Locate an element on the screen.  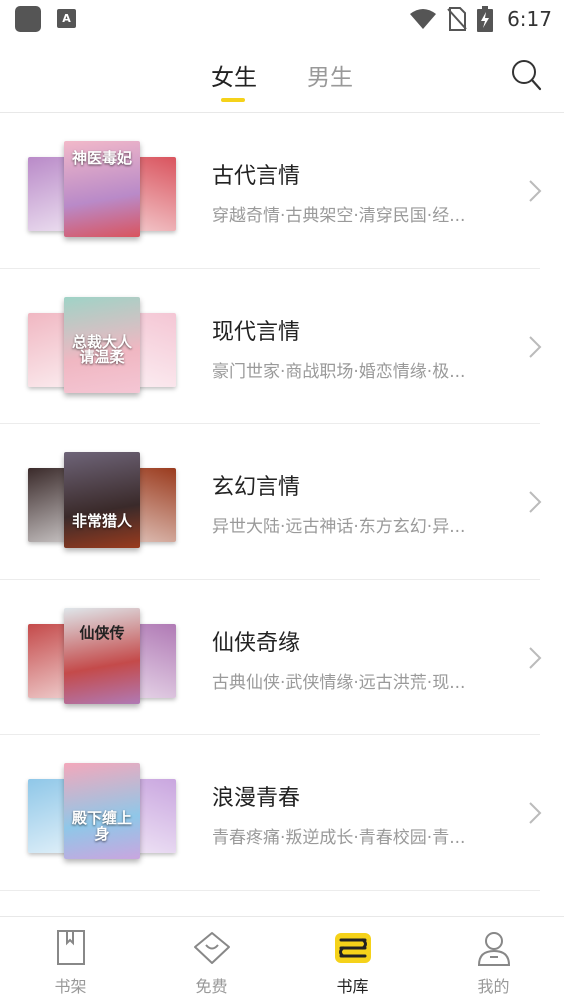
bookshelf-icon is located at coordinates (70, 947).